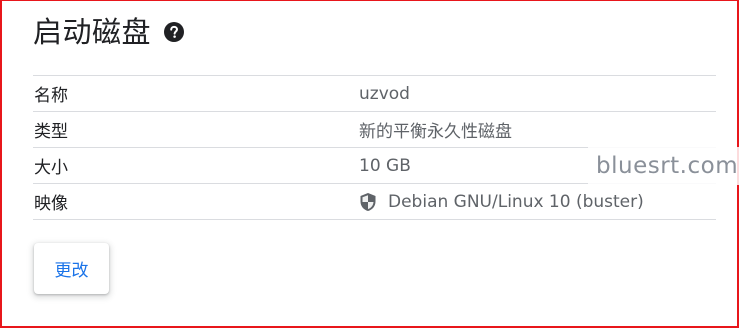 The height and width of the screenshot is (328, 739). I want to click on page-title: 启动磁盘, so click(92, 32).